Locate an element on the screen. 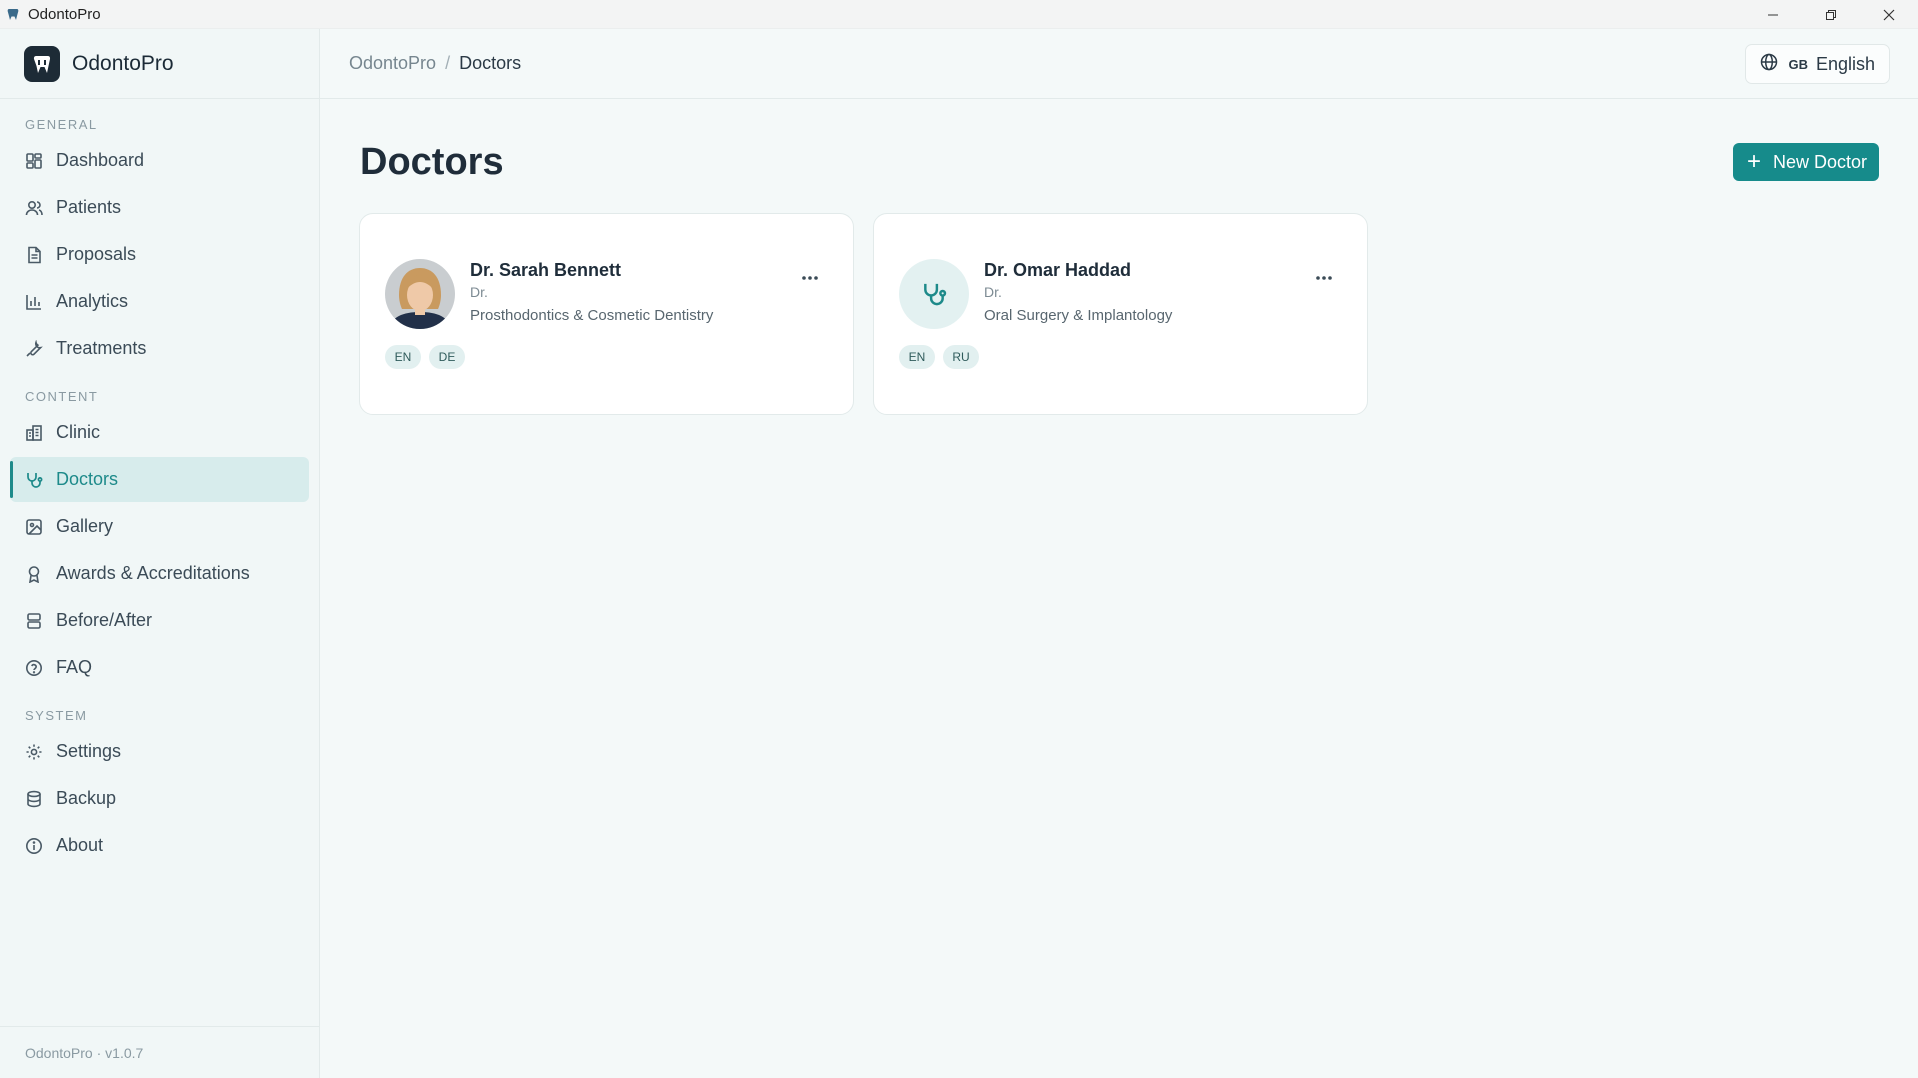 The image size is (1918, 1078). sidebar-item-analytics: Analytics is located at coordinates (159, 301).